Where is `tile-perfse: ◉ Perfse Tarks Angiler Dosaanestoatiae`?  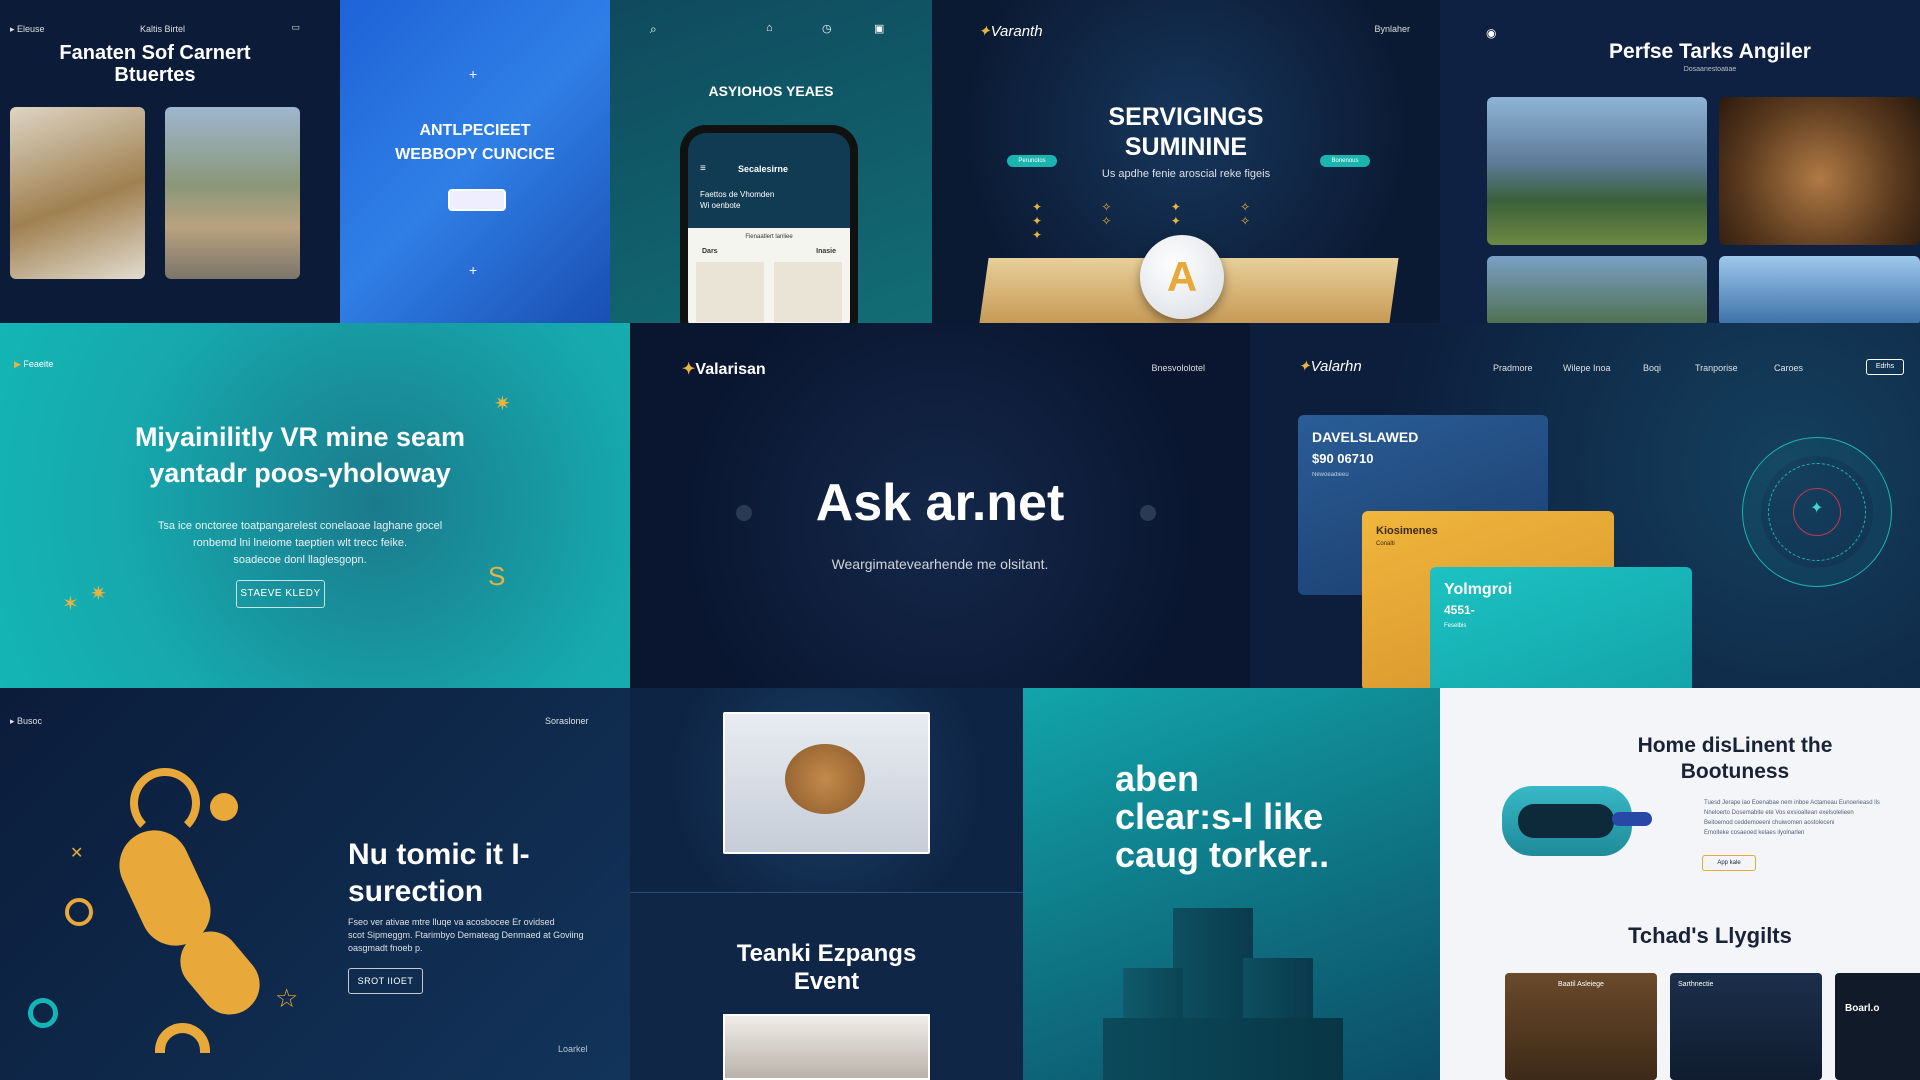 tile-perfse: ◉ Perfse Tarks Angiler Dosaanestoatiae is located at coordinates (1680, 161).